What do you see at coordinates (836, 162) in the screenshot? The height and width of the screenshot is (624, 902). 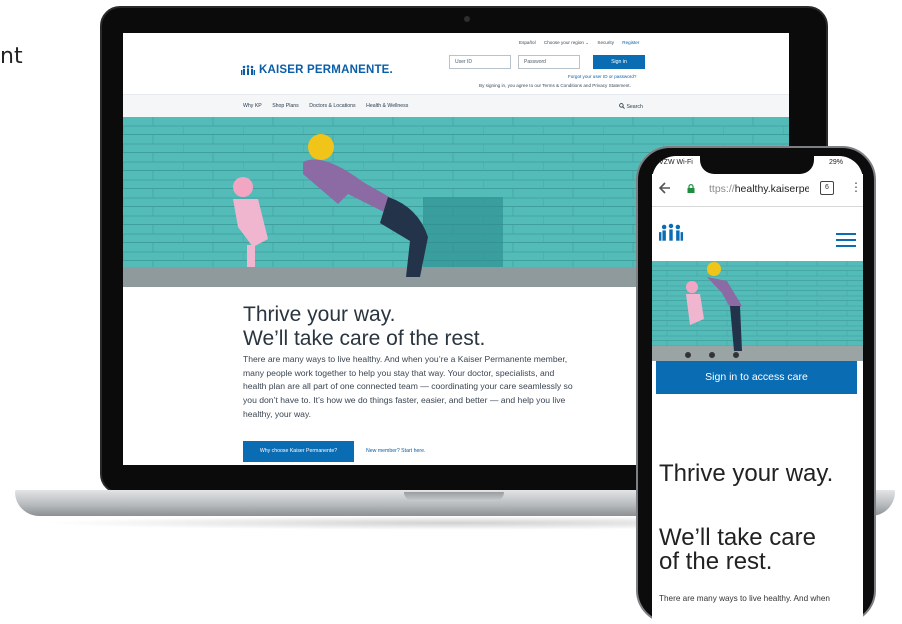 I see `status-battery: 29%` at bounding box center [836, 162].